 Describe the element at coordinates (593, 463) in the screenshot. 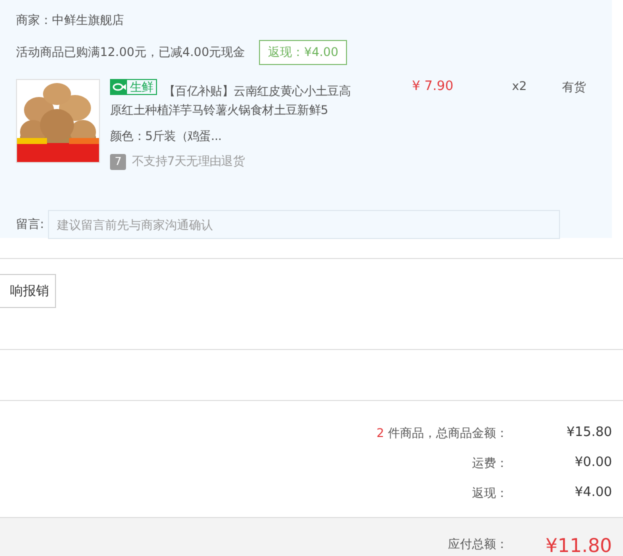

I see `summary-value: ¥0.00` at that location.